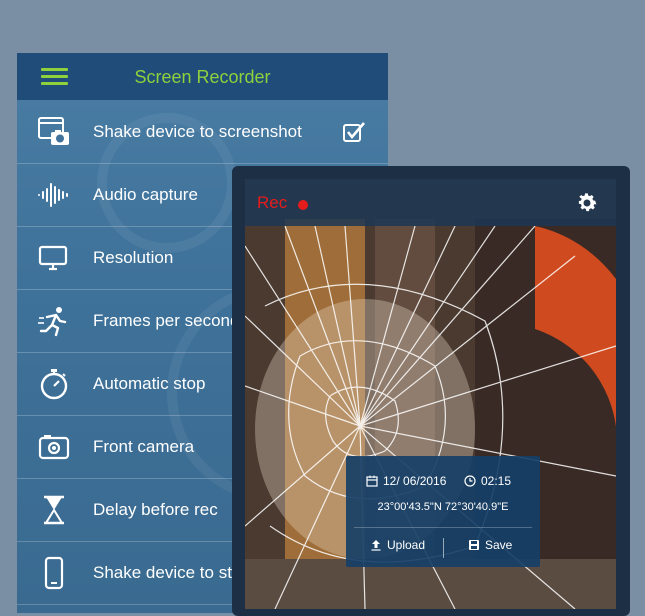  I want to click on setting-label: Resolution, so click(133, 257).